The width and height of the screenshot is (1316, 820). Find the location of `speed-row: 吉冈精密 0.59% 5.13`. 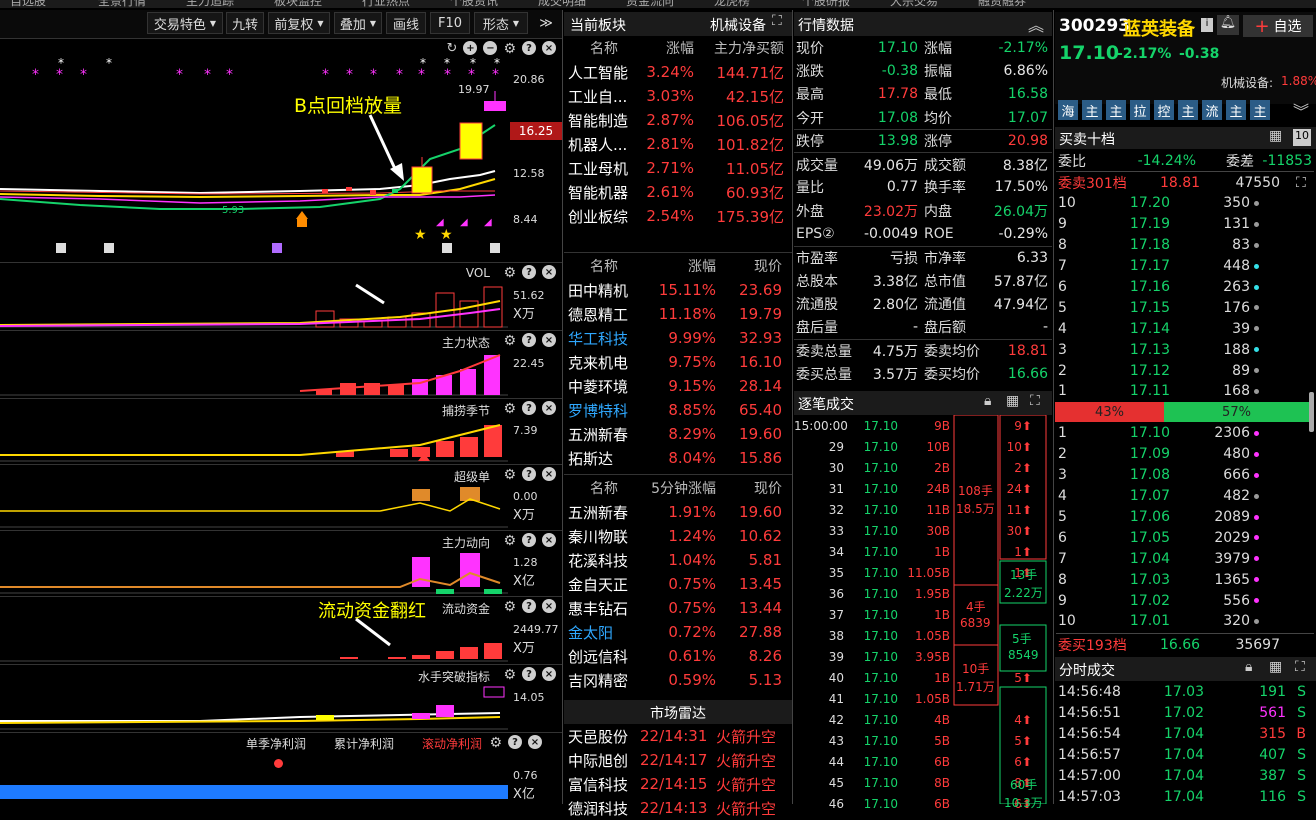

speed-row: 吉冈精密 0.59% 5.13 is located at coordinates (678, 680).